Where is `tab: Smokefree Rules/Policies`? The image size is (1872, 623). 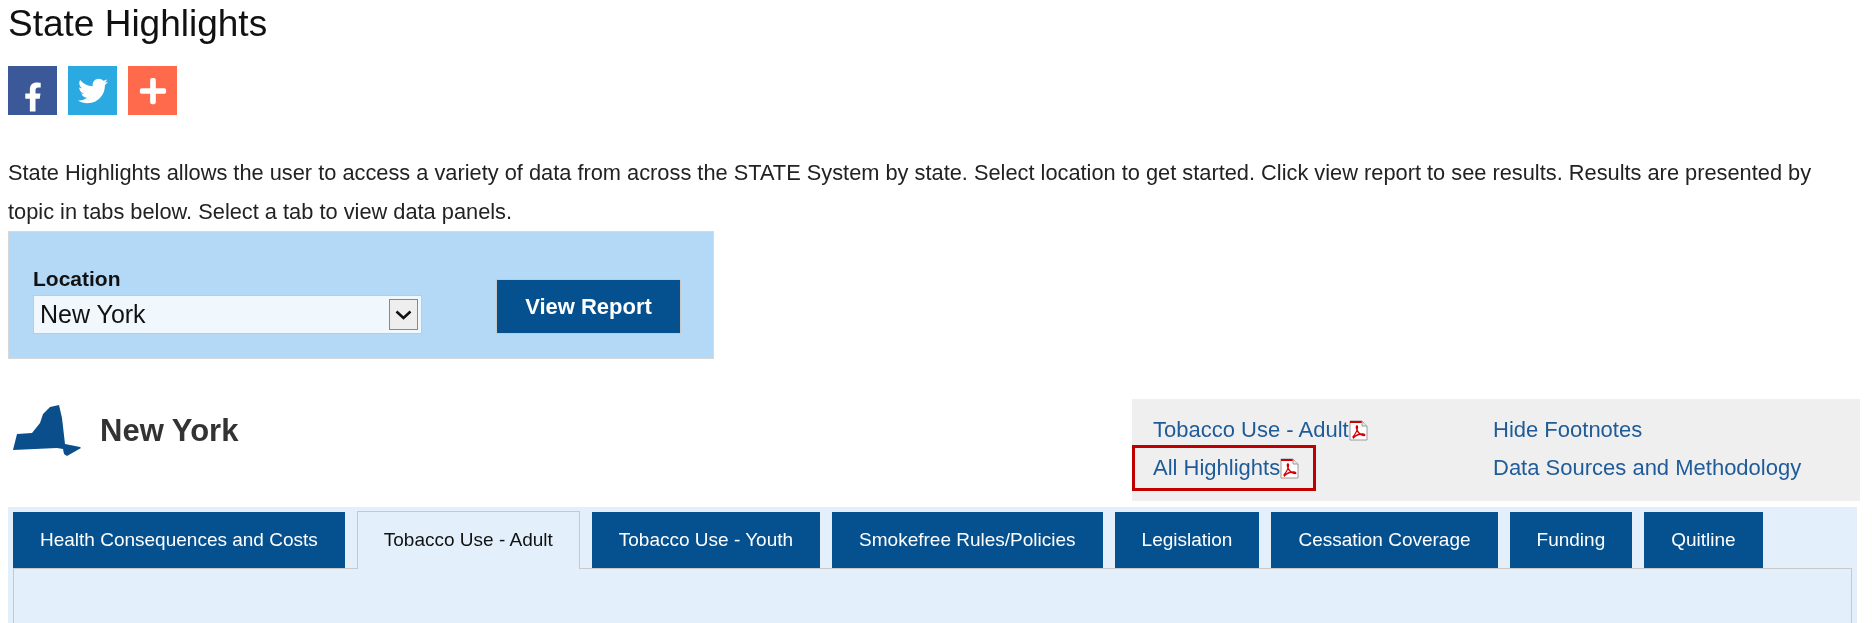
tab: Smokefree Rules/Policies is located at coordinates (967, 540).